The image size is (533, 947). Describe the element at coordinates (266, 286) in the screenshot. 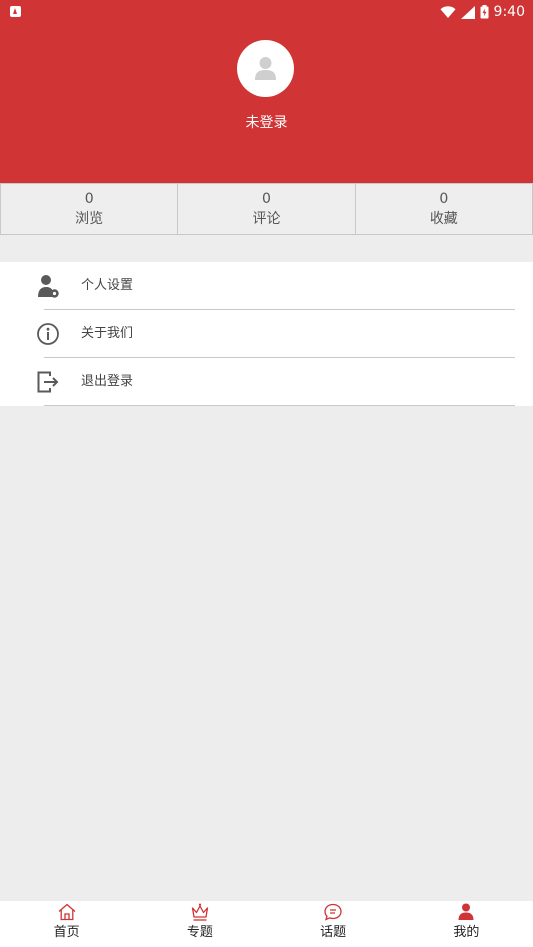

I see `menu-item-personal-settings: 个人设置` at that location.